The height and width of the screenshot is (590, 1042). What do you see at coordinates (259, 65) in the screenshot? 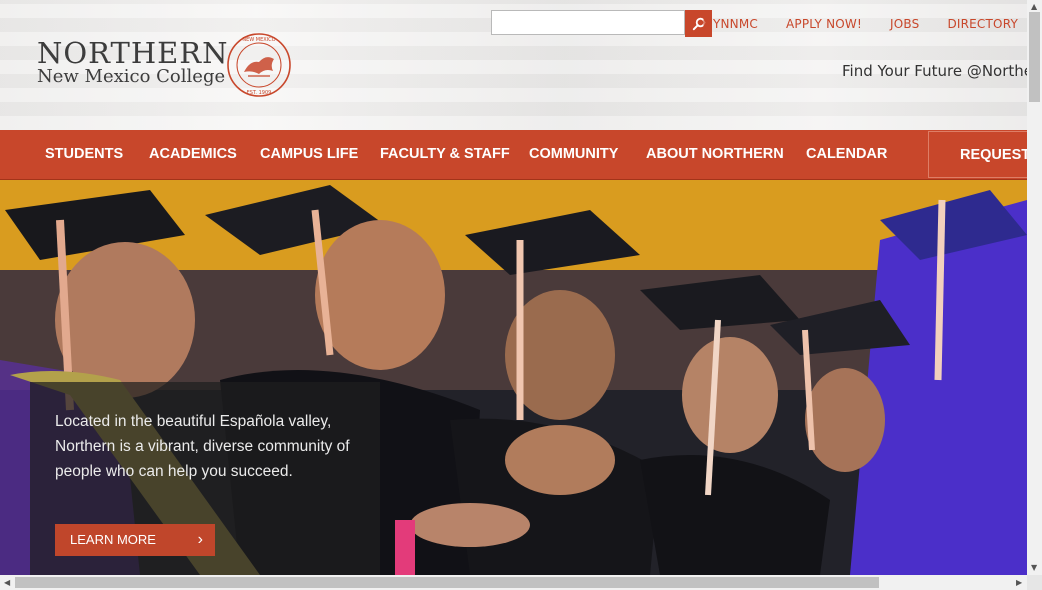
I see `college-seal-icon: NEW MEXICO EST. 1909` at bounding box center [259, 65].